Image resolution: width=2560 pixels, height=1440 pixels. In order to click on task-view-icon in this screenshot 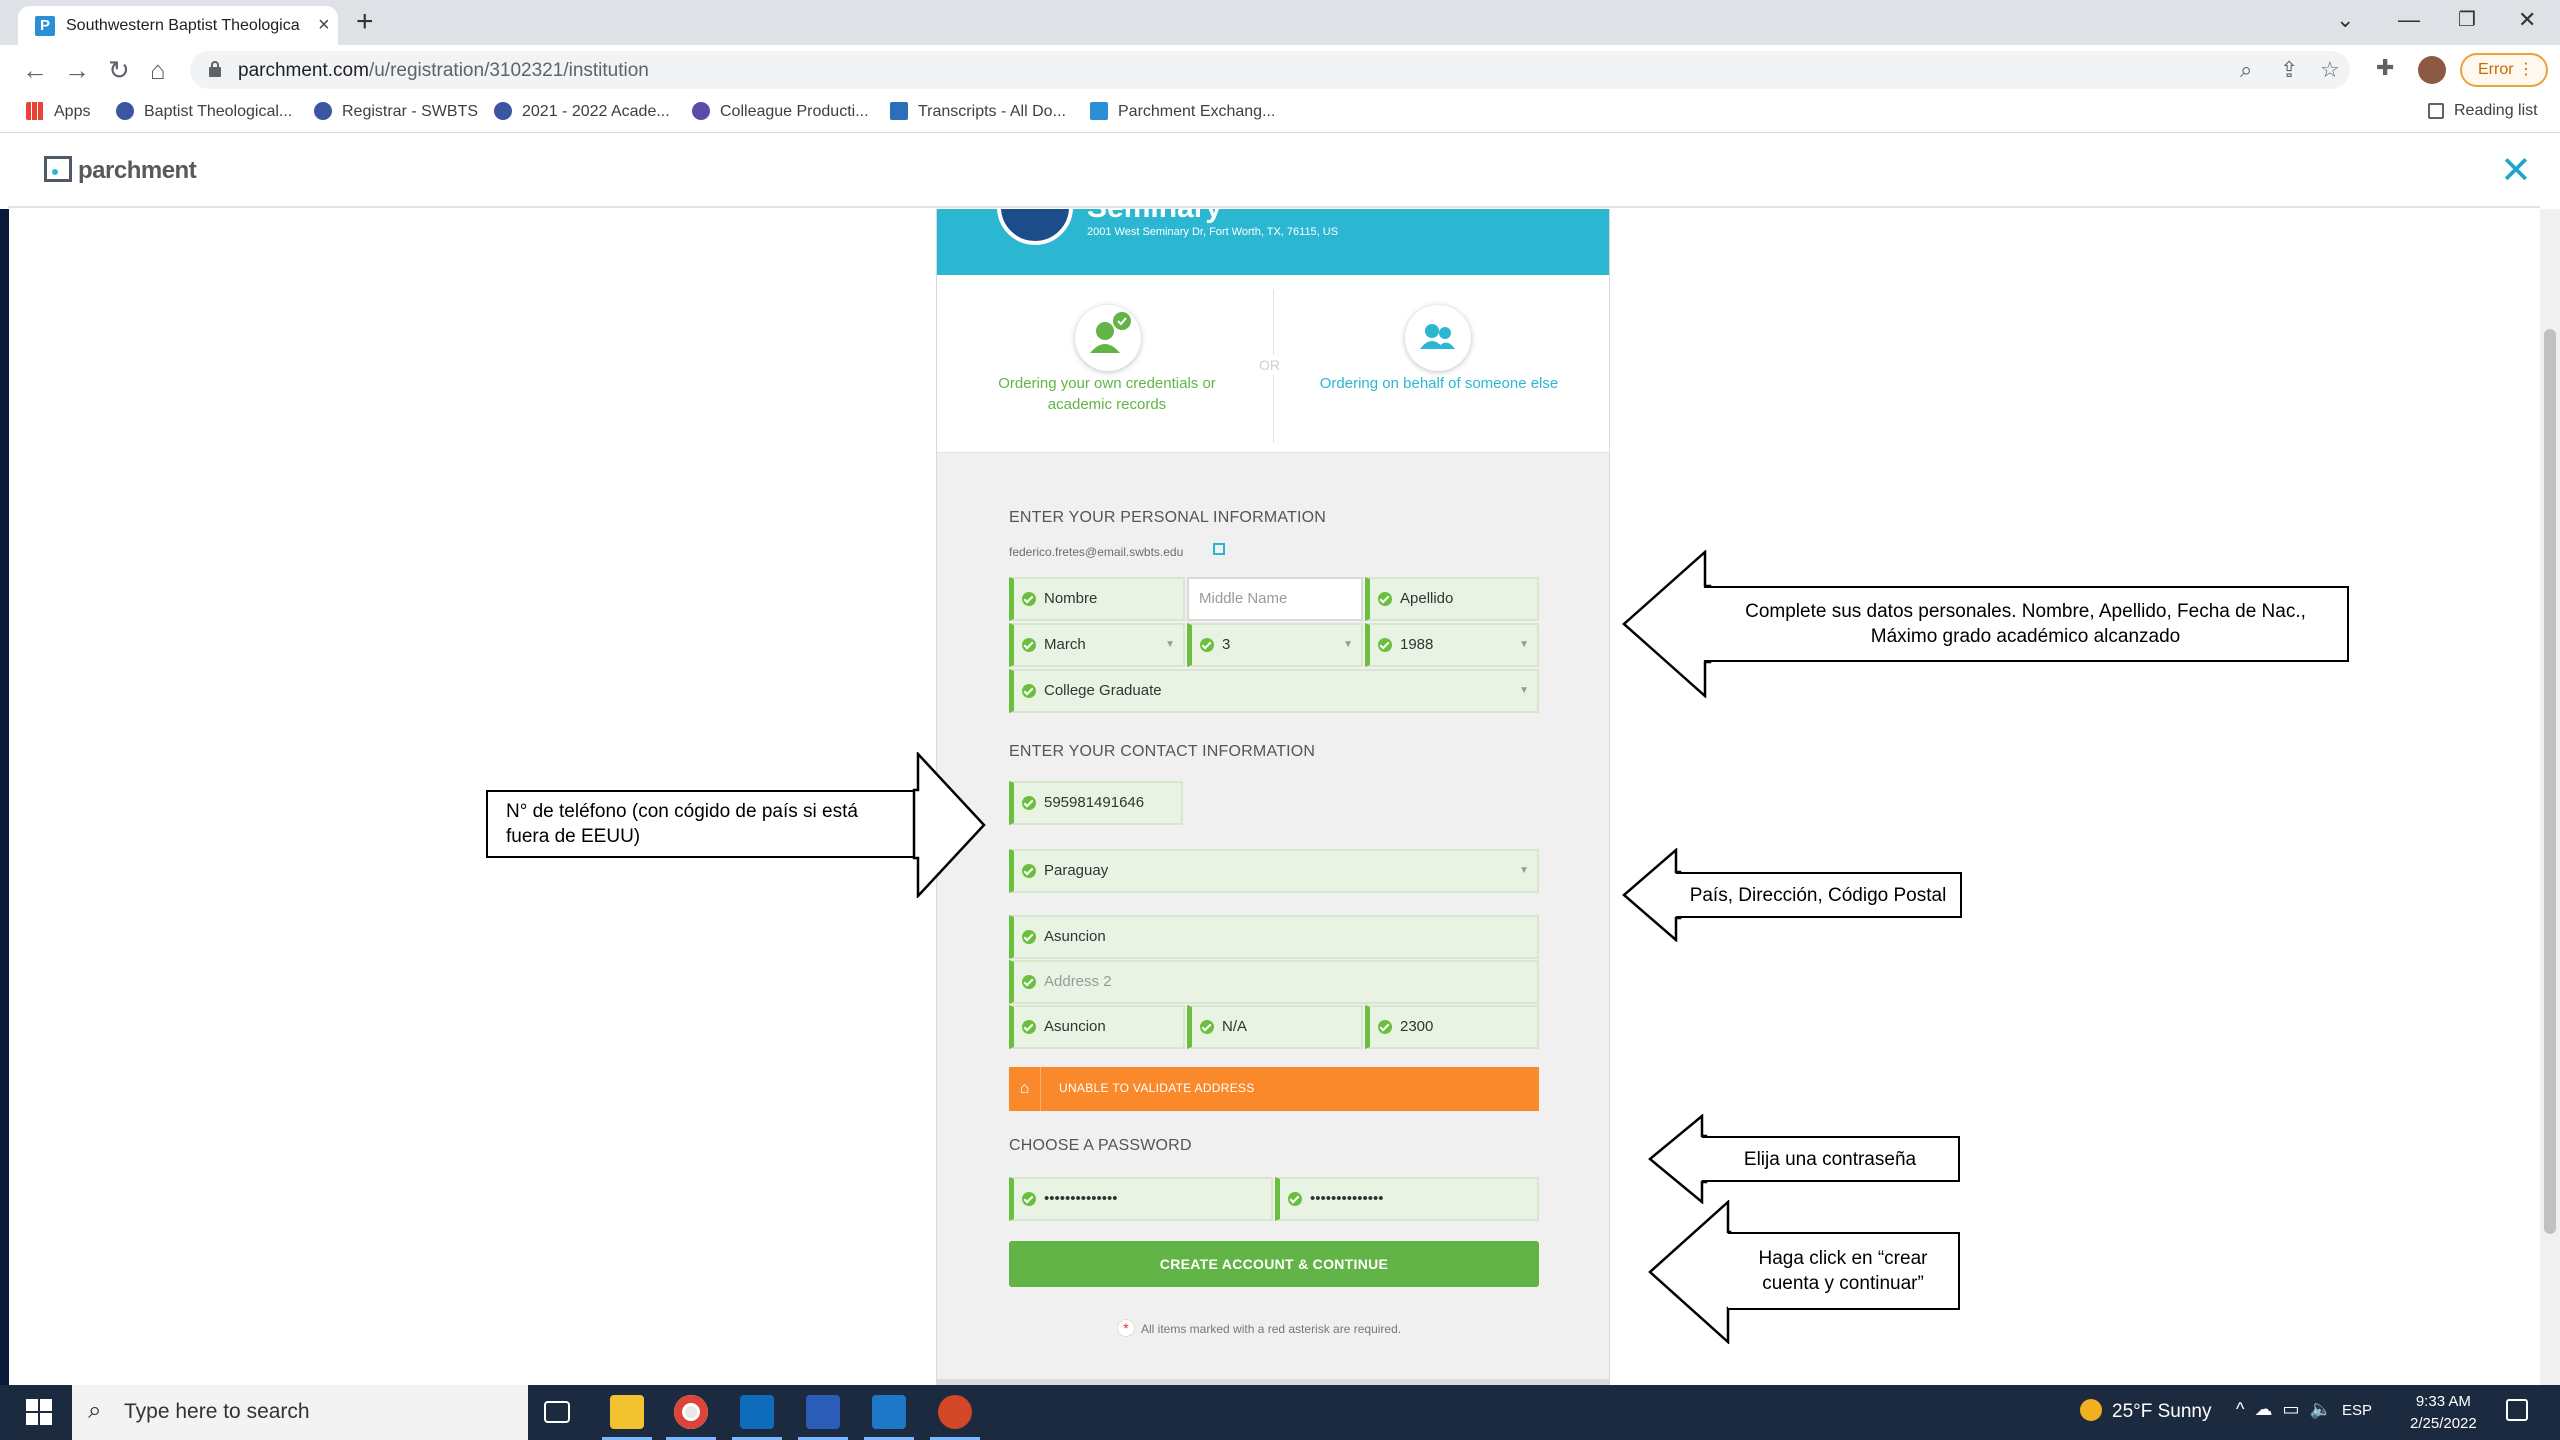, I will do `click(557, 1412)`.